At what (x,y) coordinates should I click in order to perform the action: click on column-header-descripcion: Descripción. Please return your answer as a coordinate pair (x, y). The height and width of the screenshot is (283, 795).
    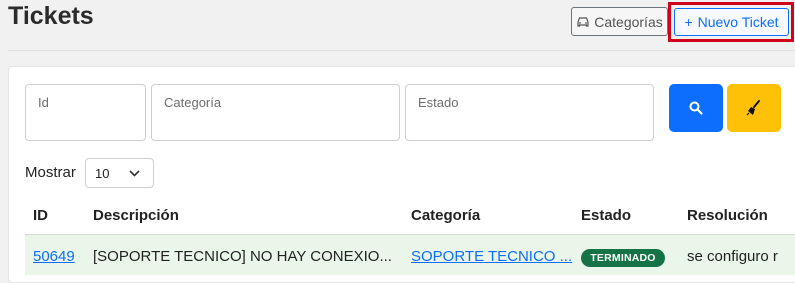
    Looking at the image, I should click on (136, 215).